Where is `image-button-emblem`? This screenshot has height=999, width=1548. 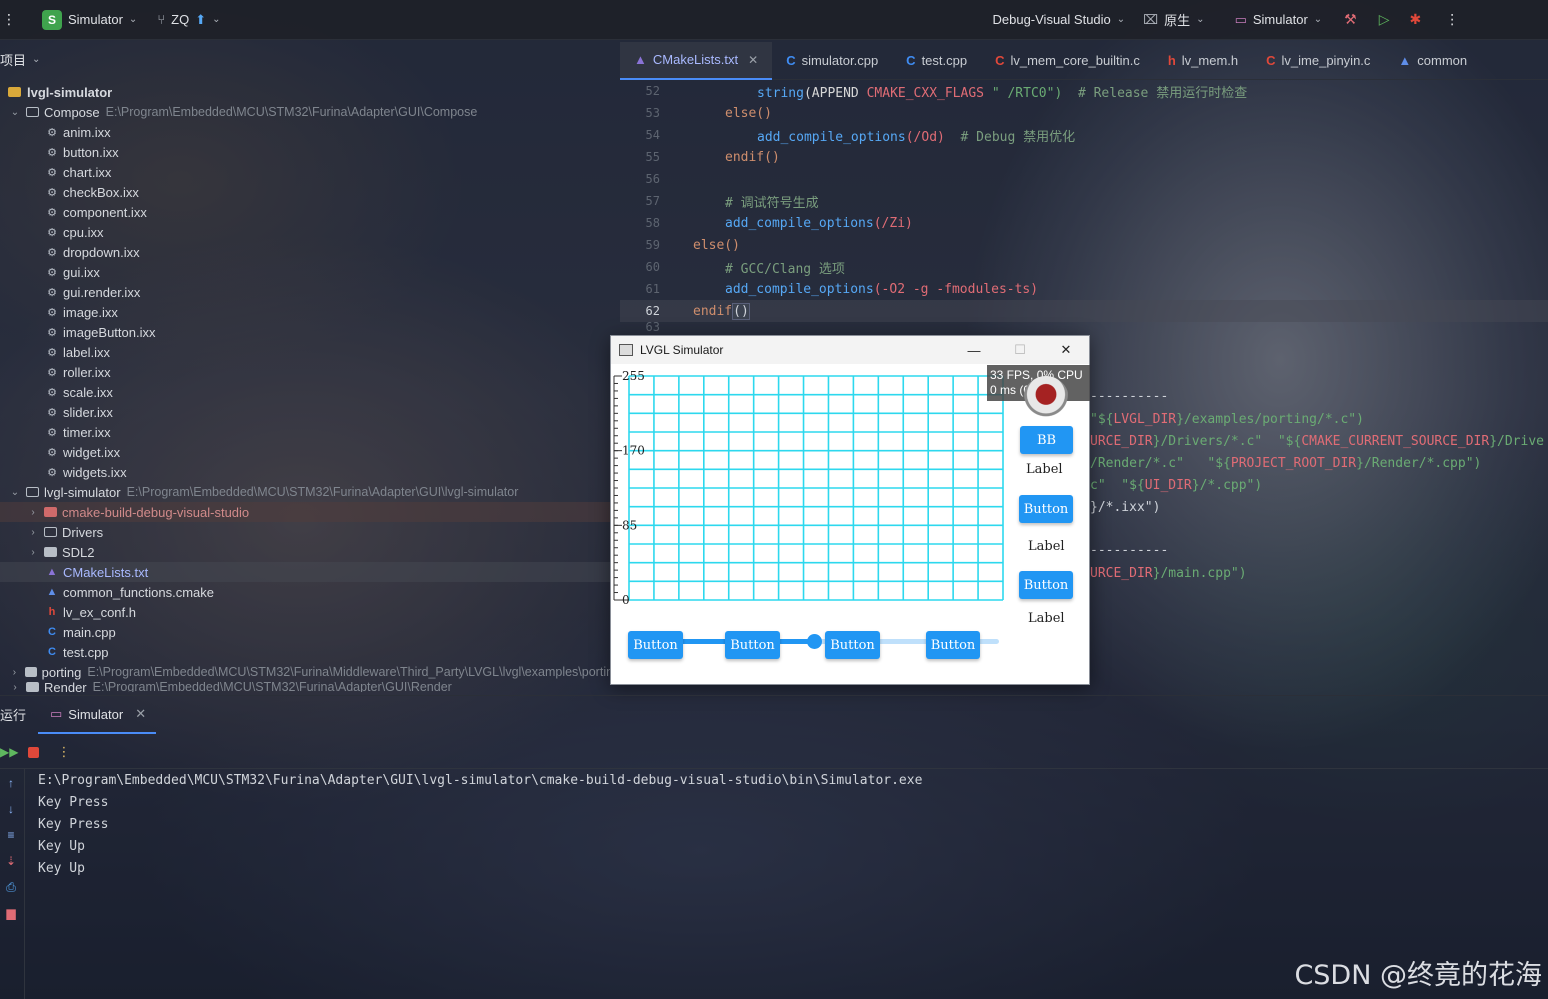
image-button-emblem is located at coordinates (1046, 399).